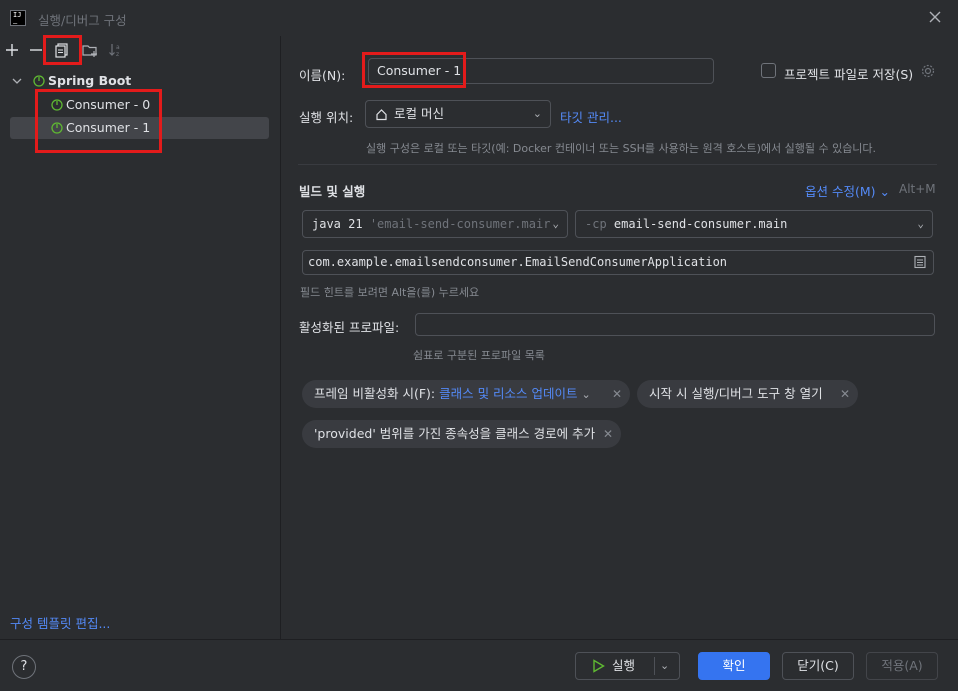 The height and width of the screenshot is (691, 958). I want to click on new-folder-icon, so click(90, 50).